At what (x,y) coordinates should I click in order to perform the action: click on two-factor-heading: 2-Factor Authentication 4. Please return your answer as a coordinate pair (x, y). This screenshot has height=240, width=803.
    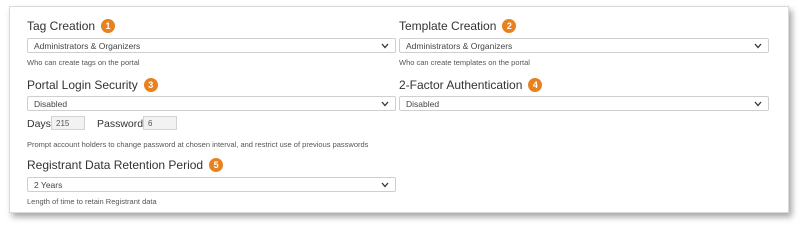
    Looking at the image, I should click on (471, 85).